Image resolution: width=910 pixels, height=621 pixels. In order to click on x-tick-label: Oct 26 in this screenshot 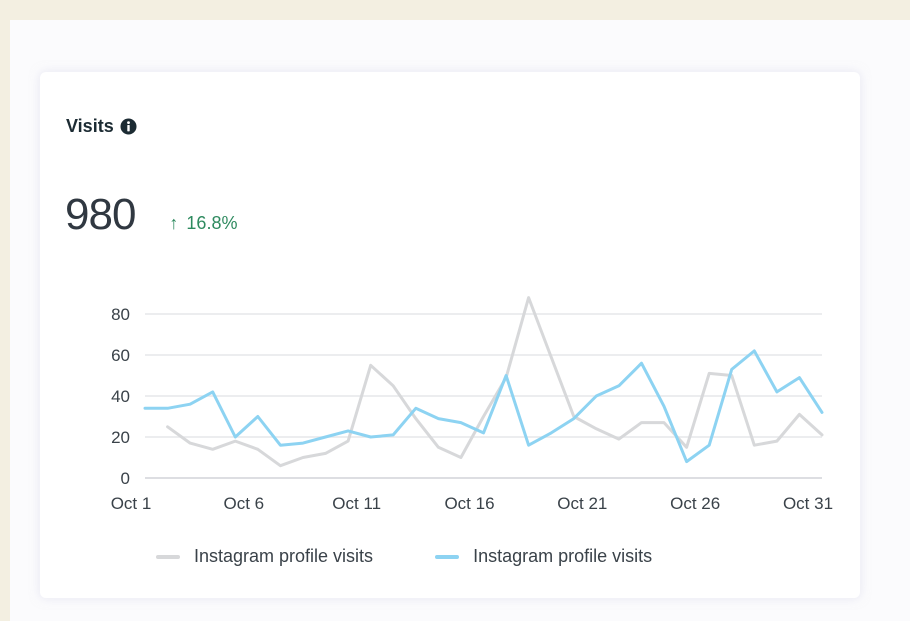, I will do `click(695, 503)`.